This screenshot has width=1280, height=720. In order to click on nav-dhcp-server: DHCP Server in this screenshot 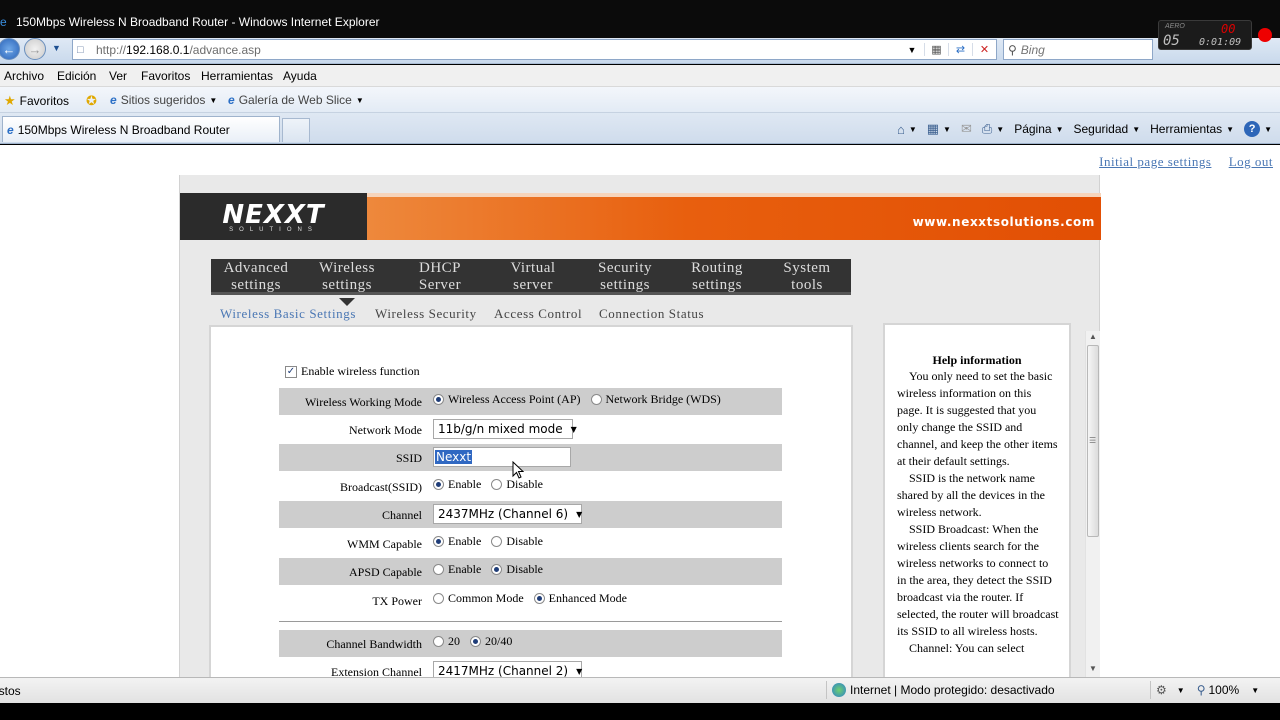, I will do `click(440, 277)`.